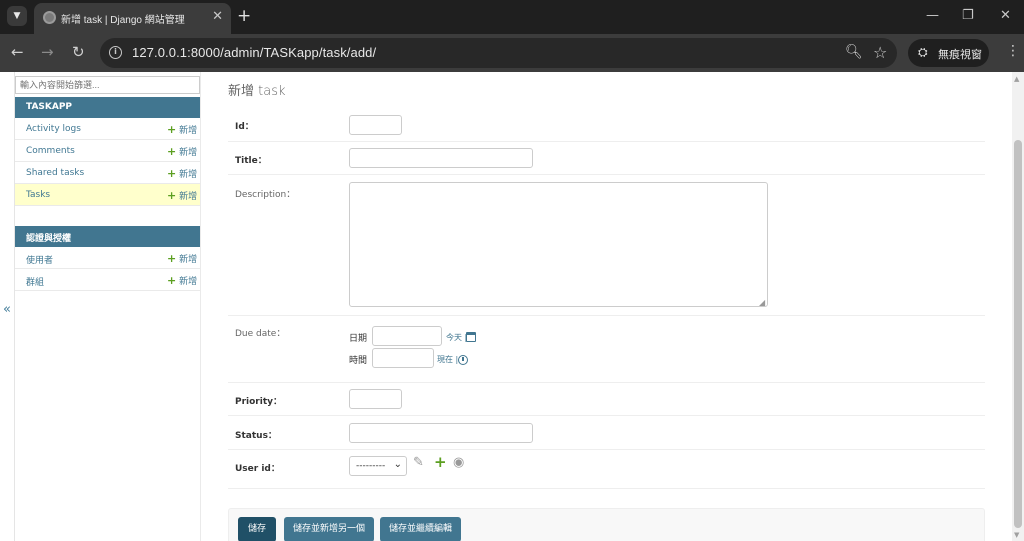  Describe the element at coordinates (78, 52) in the screenshot. I see `reload-icon: ↻` at that location.